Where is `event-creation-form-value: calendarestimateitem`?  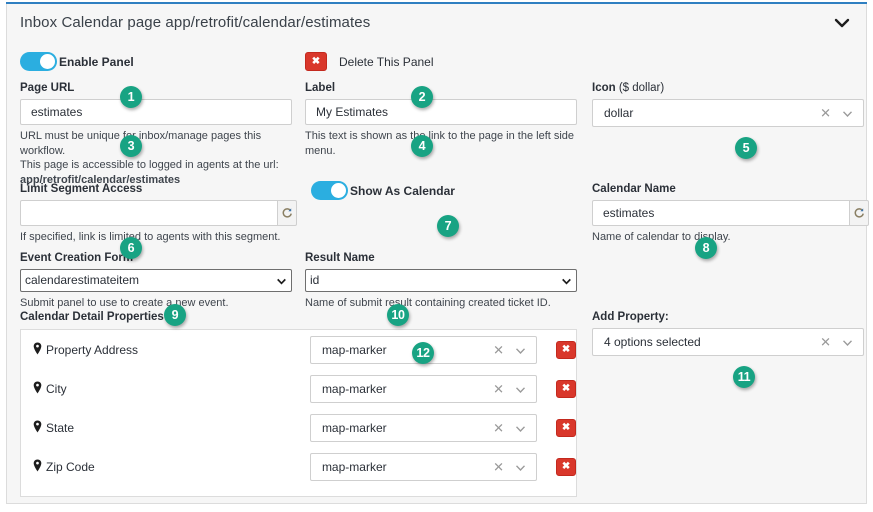 event-creation-form-value: calendarestimateitem is located at coordinates (82, 280).